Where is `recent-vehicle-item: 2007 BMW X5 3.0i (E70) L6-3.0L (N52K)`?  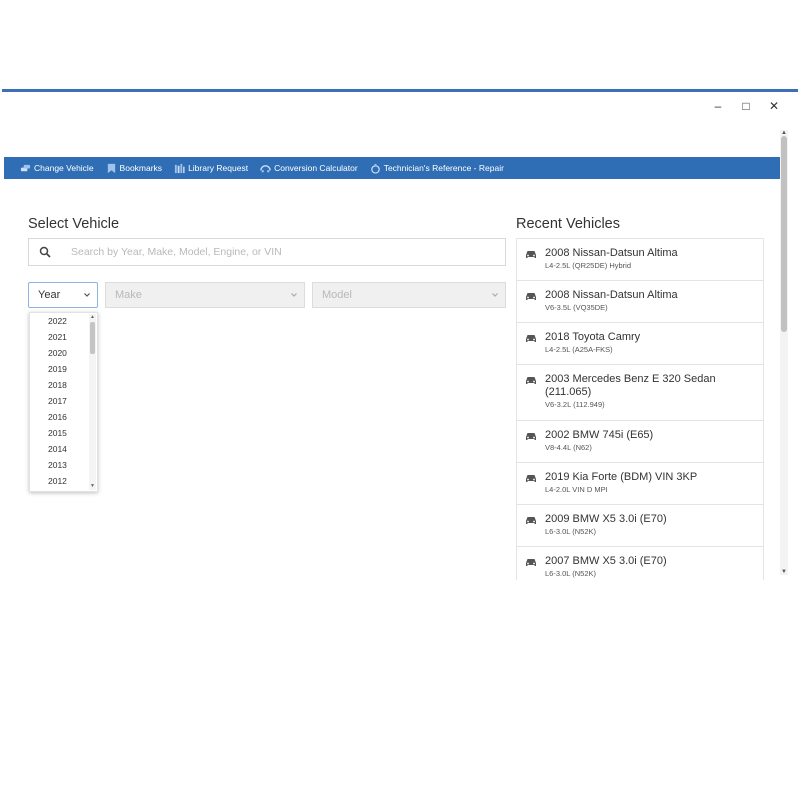 recent-vehicle-item: 2007 BMW X5 3.0i (E70) L6-3.0L (N52K) is located at coordinates (640, 563).